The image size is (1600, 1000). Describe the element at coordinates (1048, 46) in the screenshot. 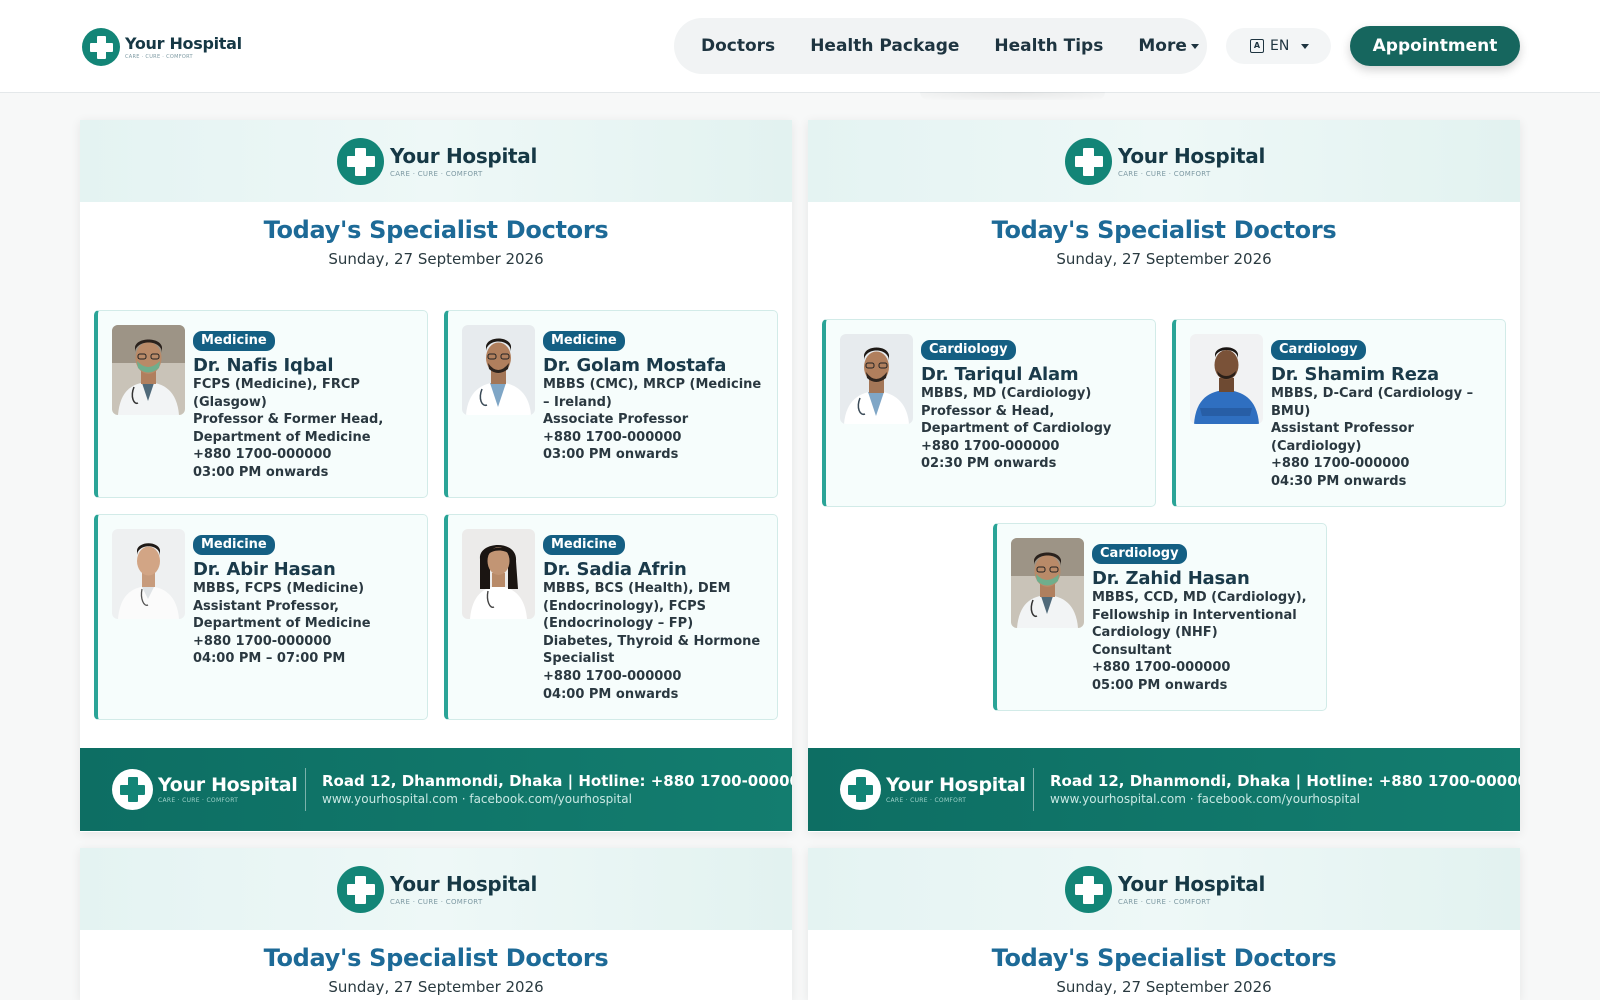

I see `nav-health-tips: Health Tips` at that location.